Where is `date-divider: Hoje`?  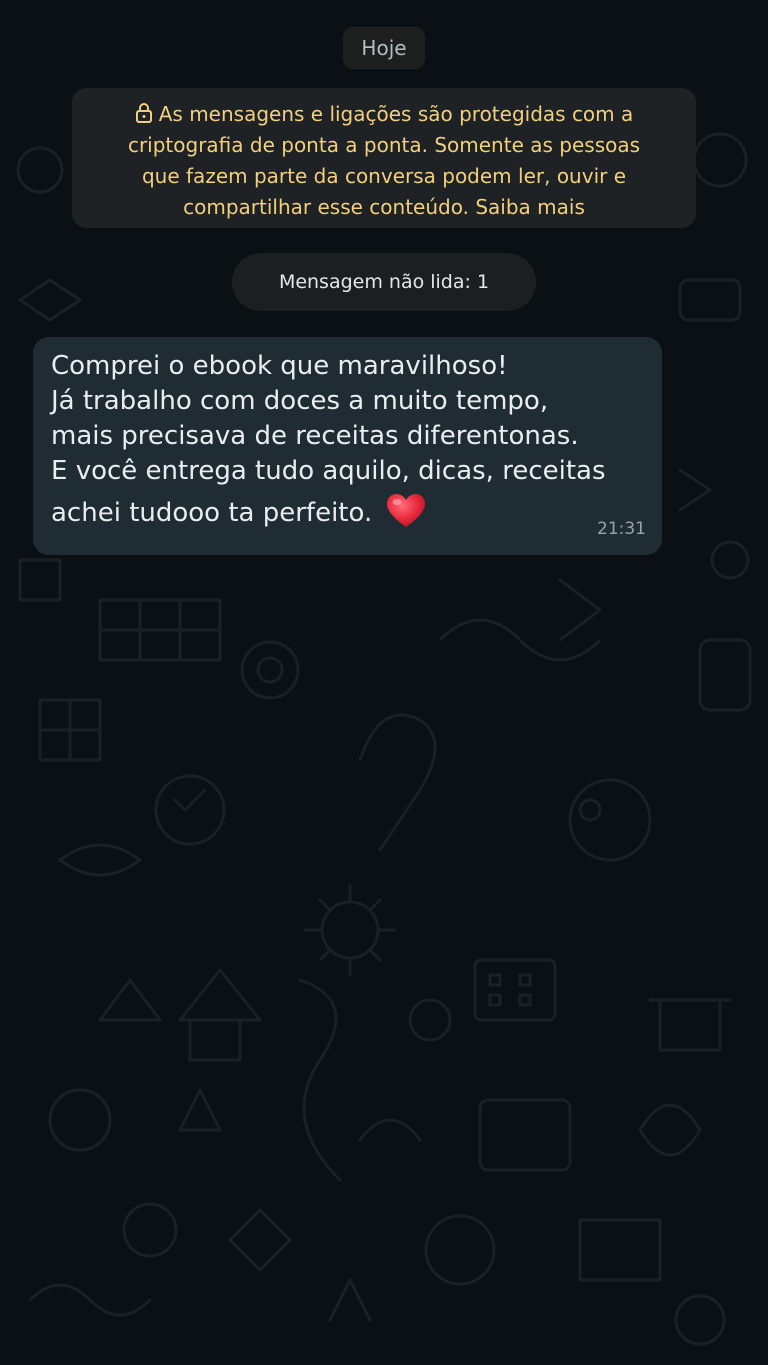 date-divider: Hoje is located at coordinates (384, 48).